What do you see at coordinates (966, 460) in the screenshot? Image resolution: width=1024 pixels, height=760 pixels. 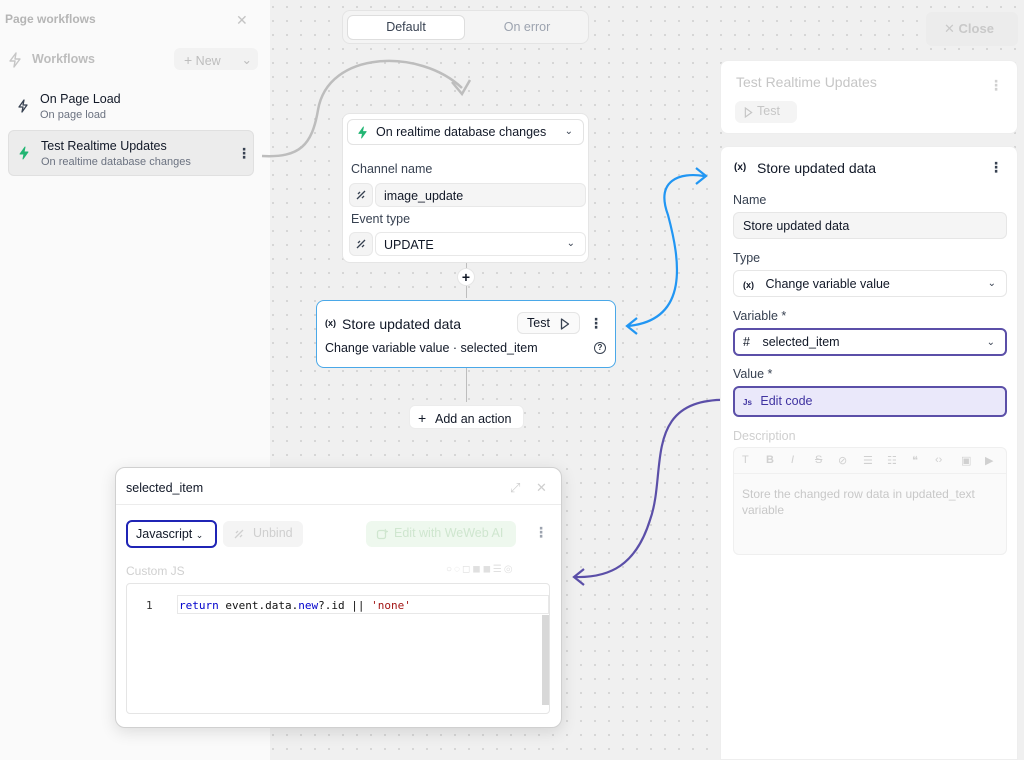 I see `image-icon: ▣` at bounding box center [966, 460].